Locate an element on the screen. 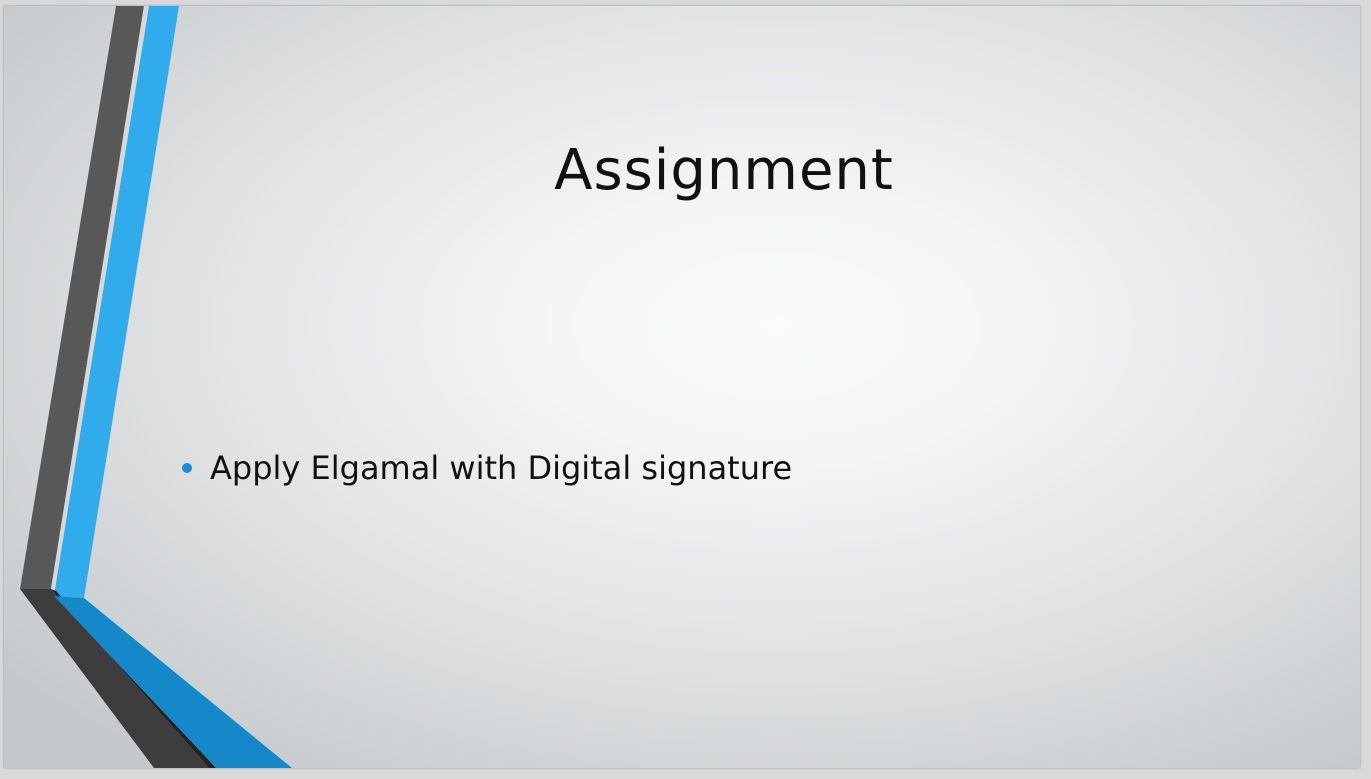 Image resolution: width=1371 pixels, height=779 pixels. bullet-item: Apply Elgamal with Digital signature is located at coordinates (486, 468).